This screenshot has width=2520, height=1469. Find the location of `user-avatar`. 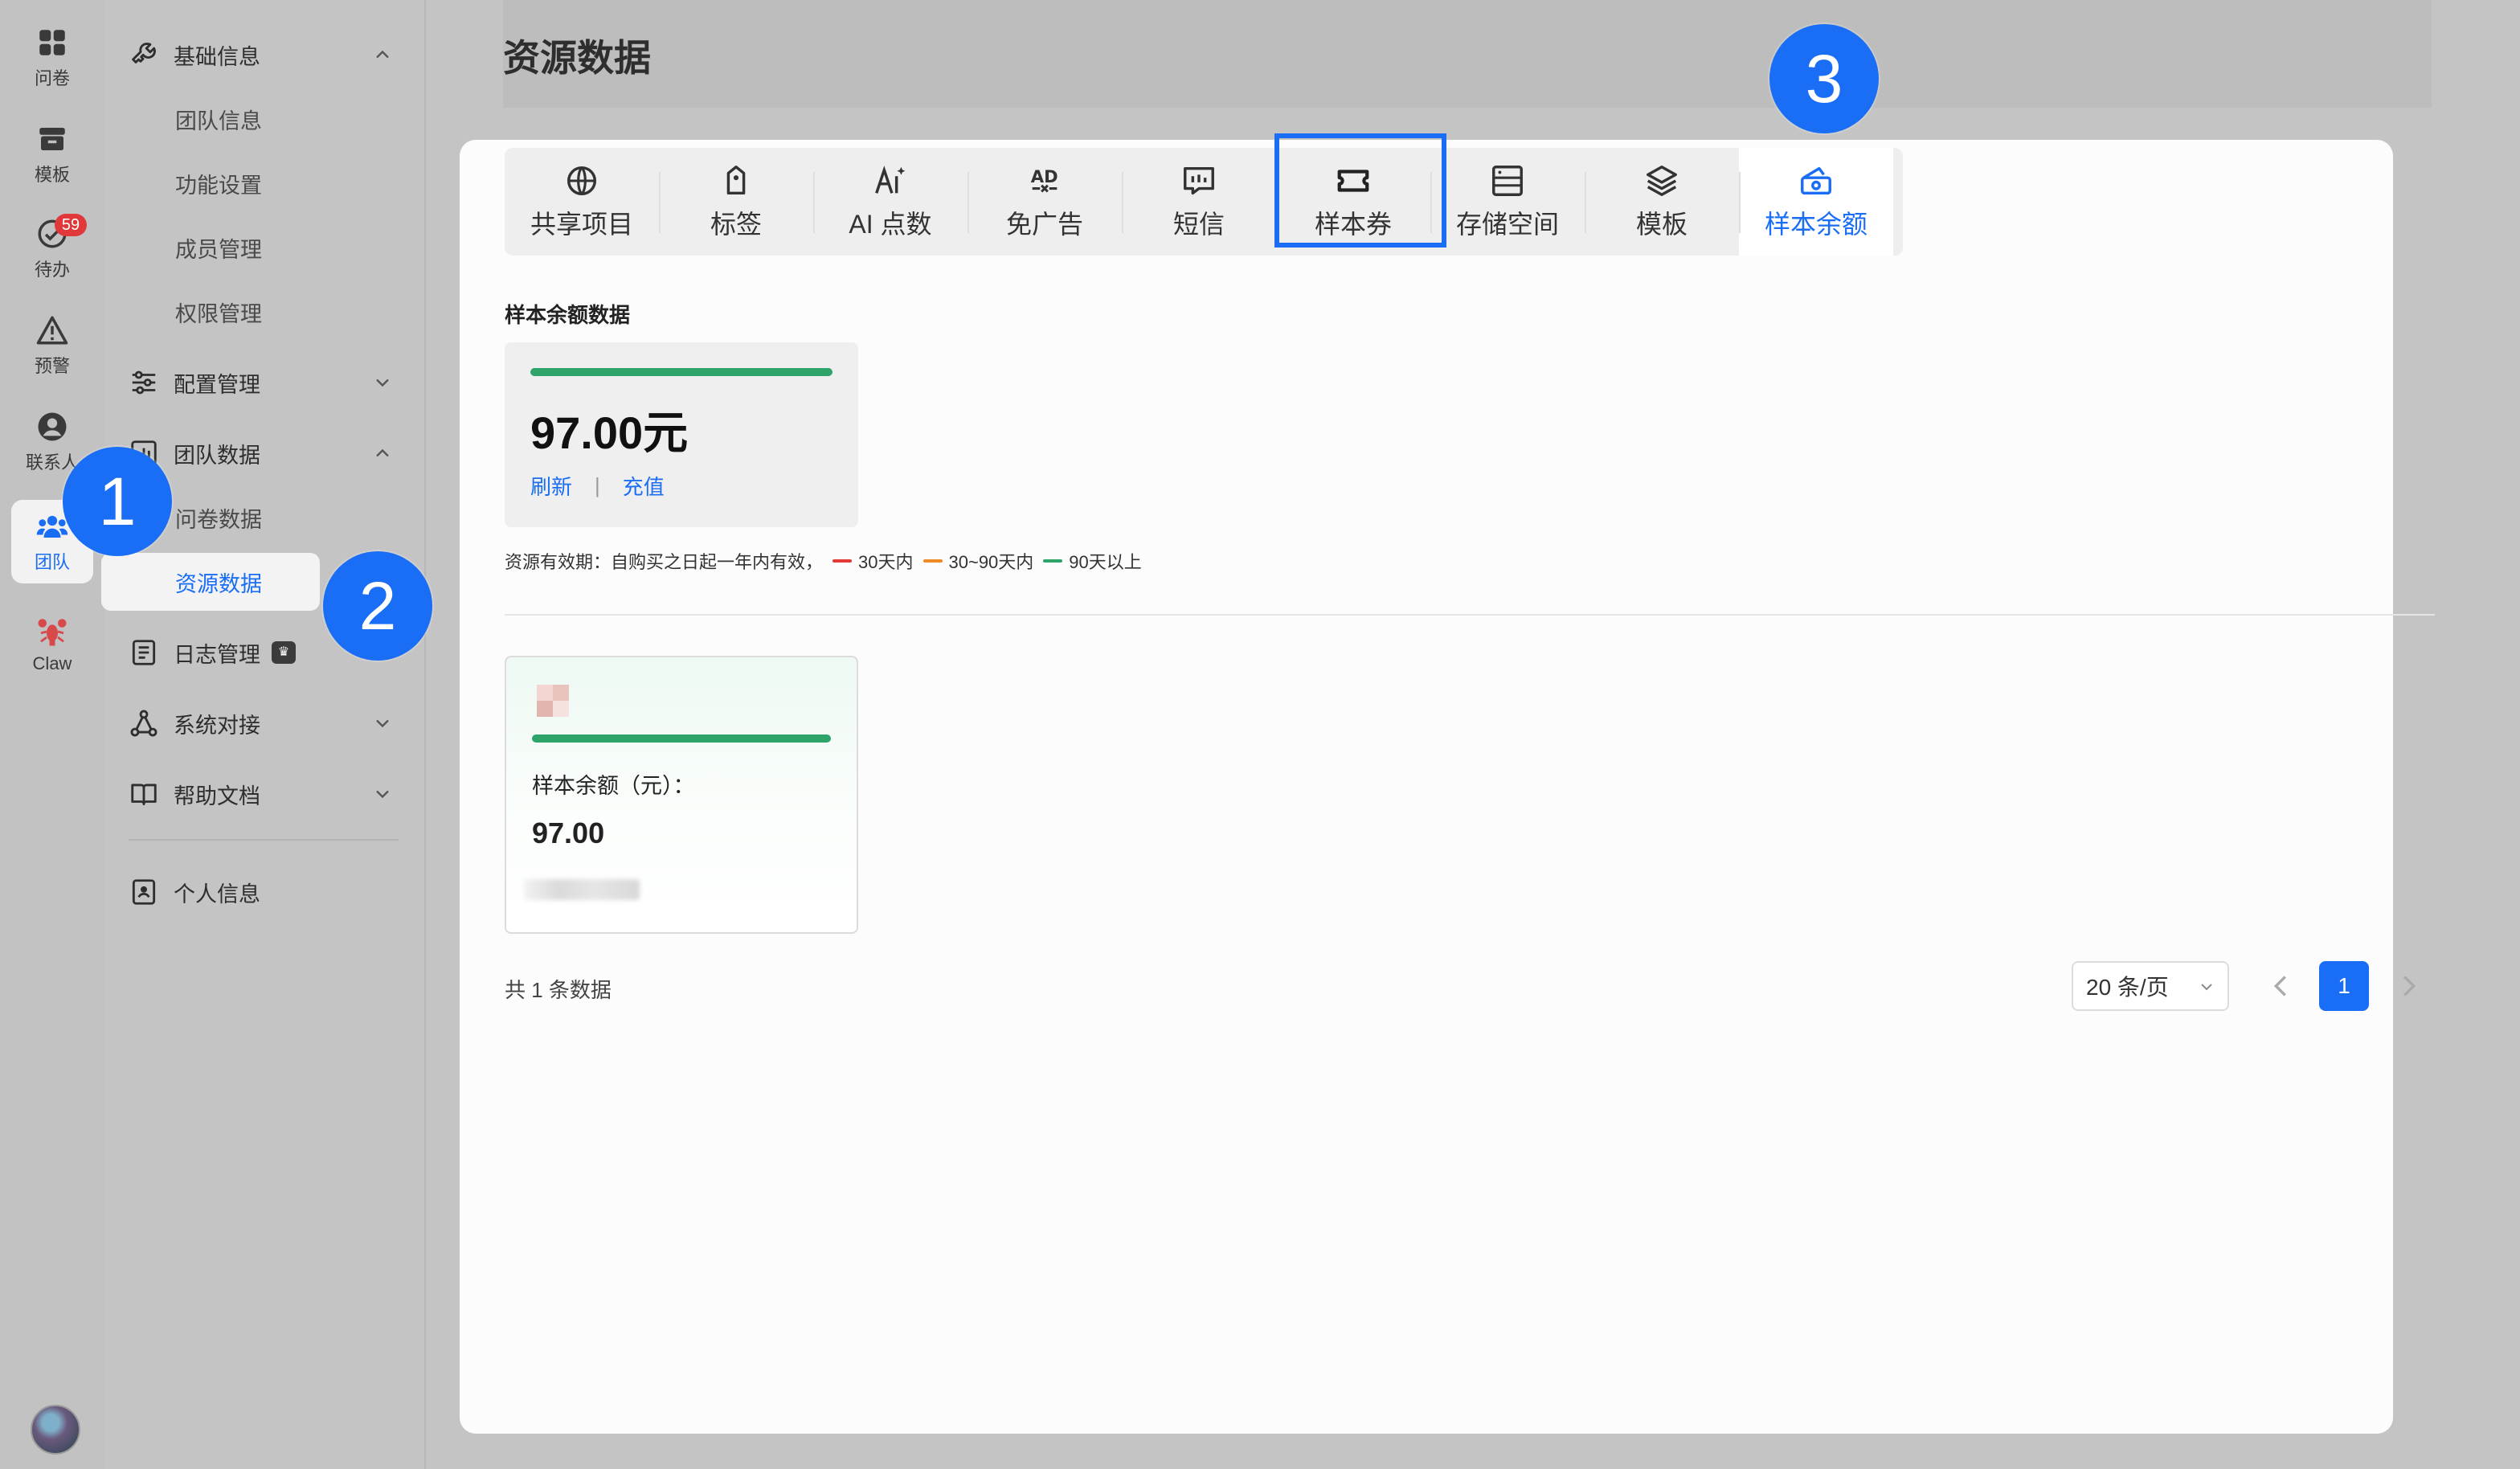

user-avatar is located at coordinates (55, 1430).